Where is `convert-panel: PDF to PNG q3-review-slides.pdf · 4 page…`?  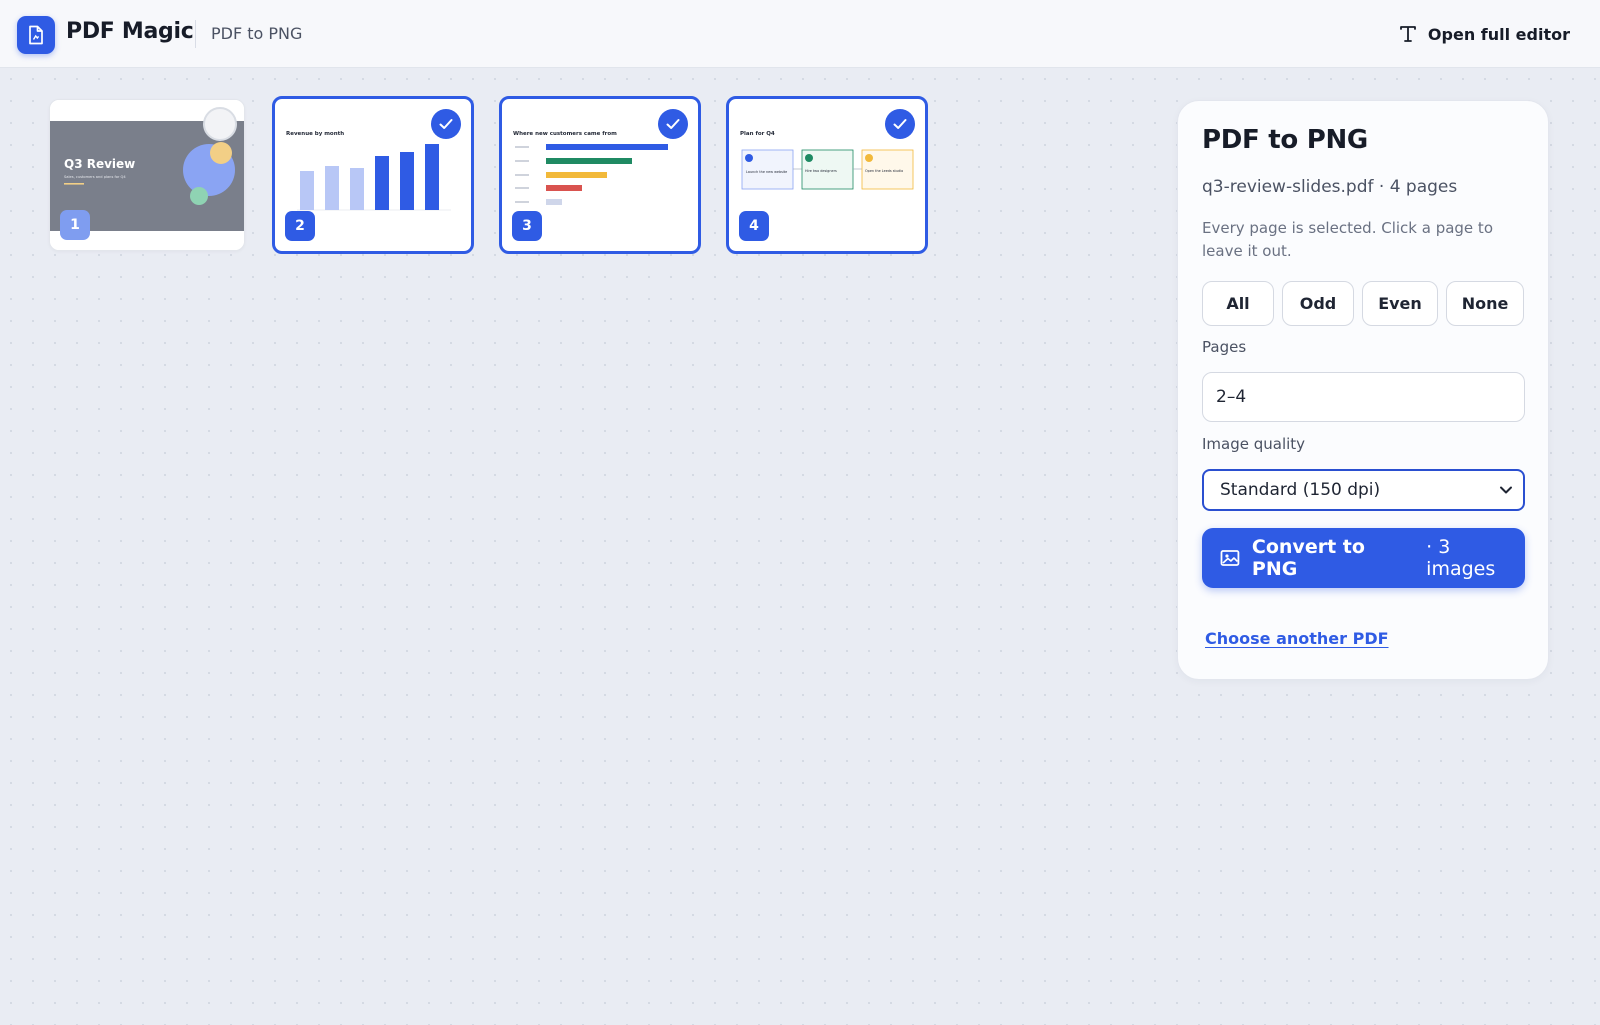 convert-panel: PDF to PNG q3-review-slides.pdf · 4 page… is located at coordinates (1363, 390).